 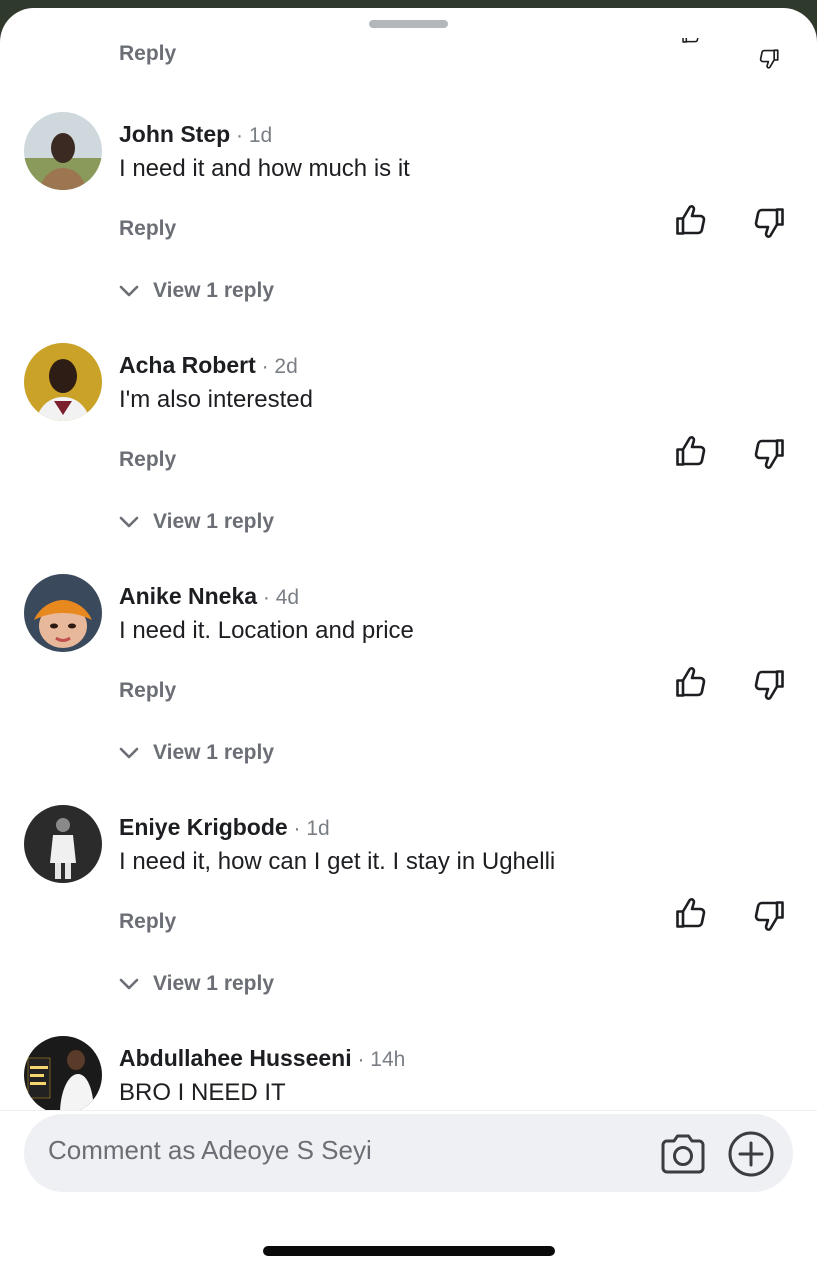 I want to click on comment-author: Anike Nneka · 4d, so click(x=209, y=596).